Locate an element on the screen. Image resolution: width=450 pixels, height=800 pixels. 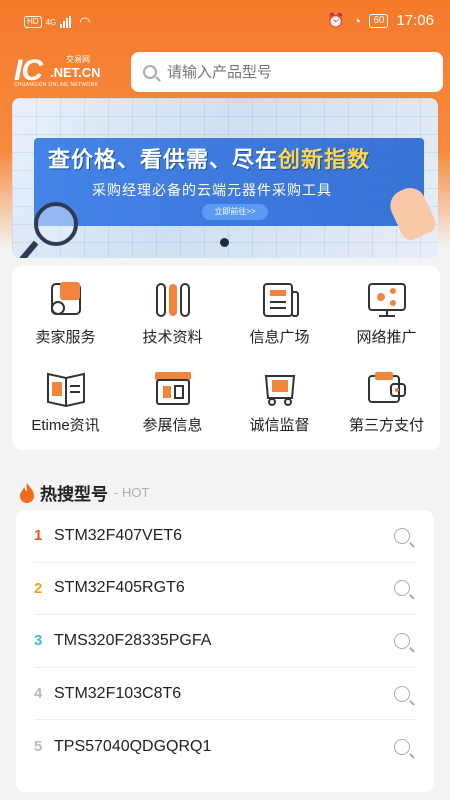
info-square-icon is located at coordinates (280, 300).